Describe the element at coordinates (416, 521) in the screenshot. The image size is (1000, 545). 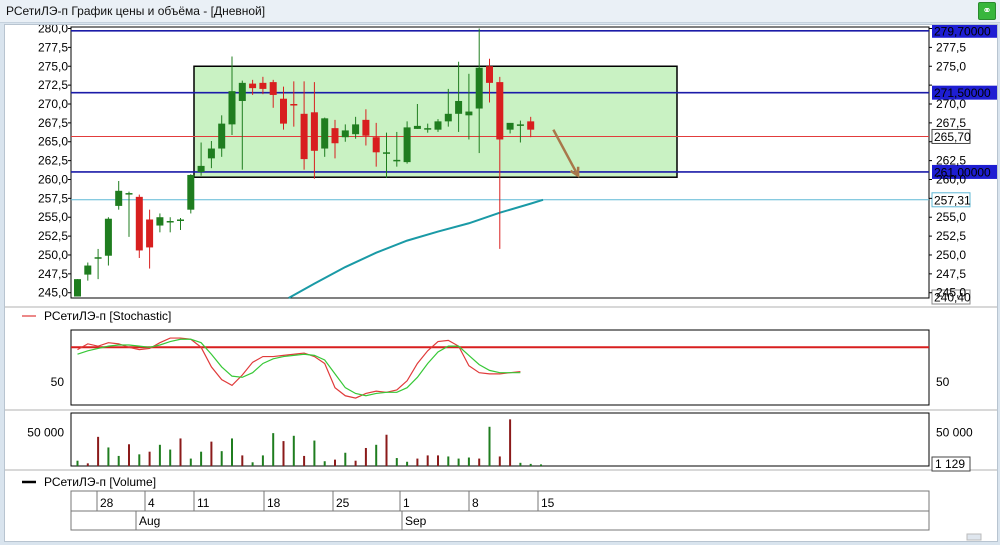
I see `x-axis-month-label: Sep` at that location.